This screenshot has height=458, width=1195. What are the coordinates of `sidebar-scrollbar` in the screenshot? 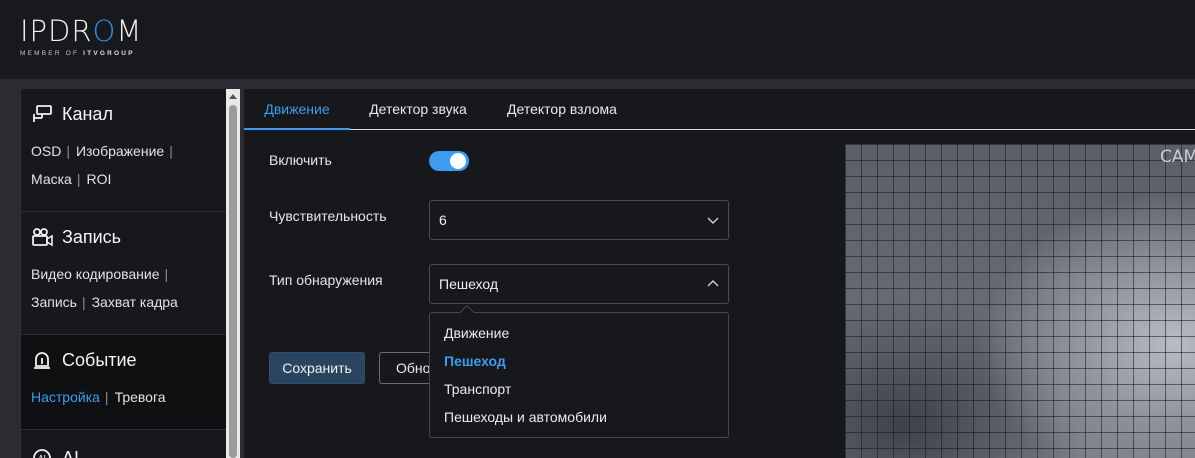 It's located at (233, 273).